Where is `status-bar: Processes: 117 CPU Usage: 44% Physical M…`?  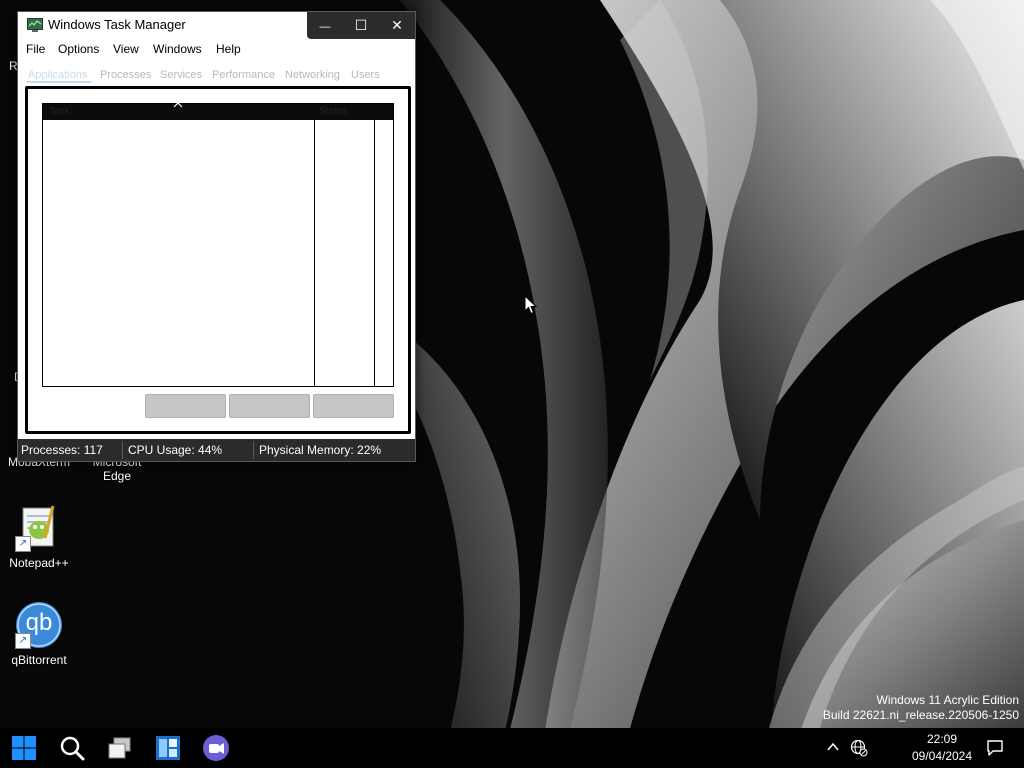
status-bar: Processes: 117 CPU Usage: 44% Physical M… is located at coordinates (216, 450).